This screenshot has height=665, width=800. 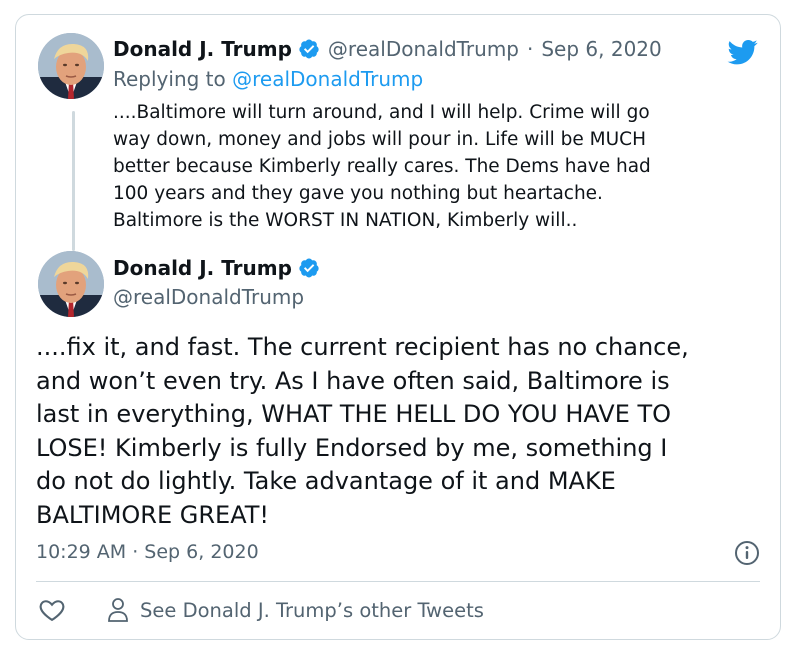 I want to click on info-icon, so click(x=747, y=553).